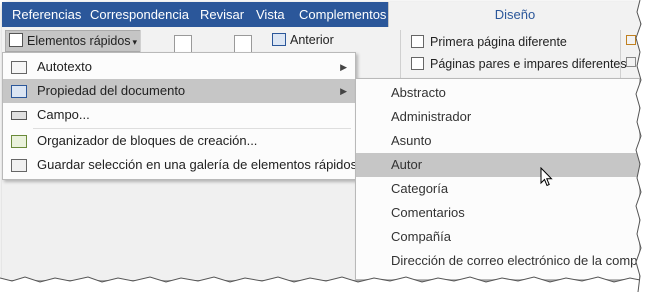 The image size is (653, 292). Describe the element at coordinates (431, 116) in the screenshot. I see `submenu-item-label: Administrador` at that location.